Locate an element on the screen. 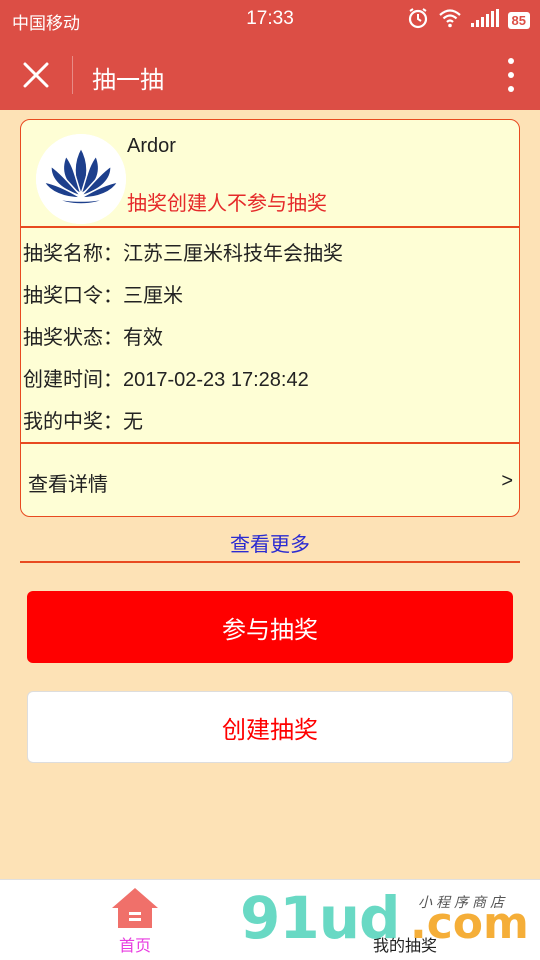 The height and width of the screenshot is (960, 540). tab-home-label: 首页 is located at coordinates (134, 945).